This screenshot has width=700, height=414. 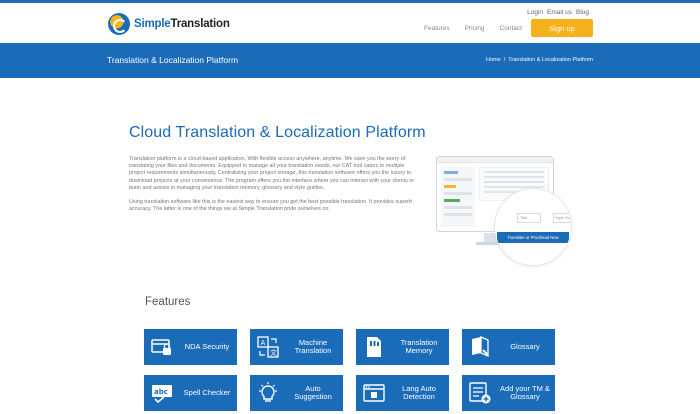 I want to click on feature-label: Machine Translation, so click(x=313, y=346).